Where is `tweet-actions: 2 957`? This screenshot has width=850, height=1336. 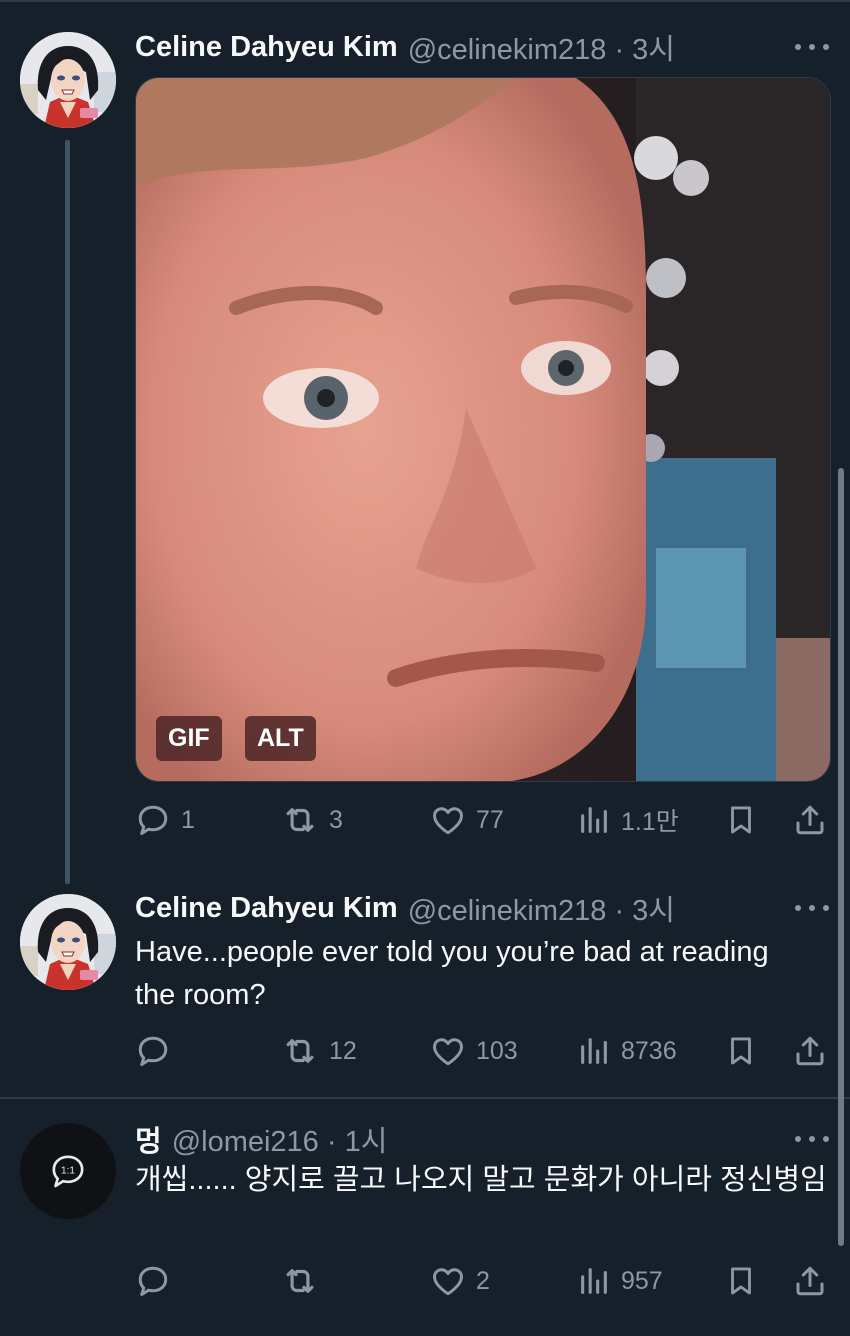
tweet-actions: 2 957 is located at coordinates (425, 1281).